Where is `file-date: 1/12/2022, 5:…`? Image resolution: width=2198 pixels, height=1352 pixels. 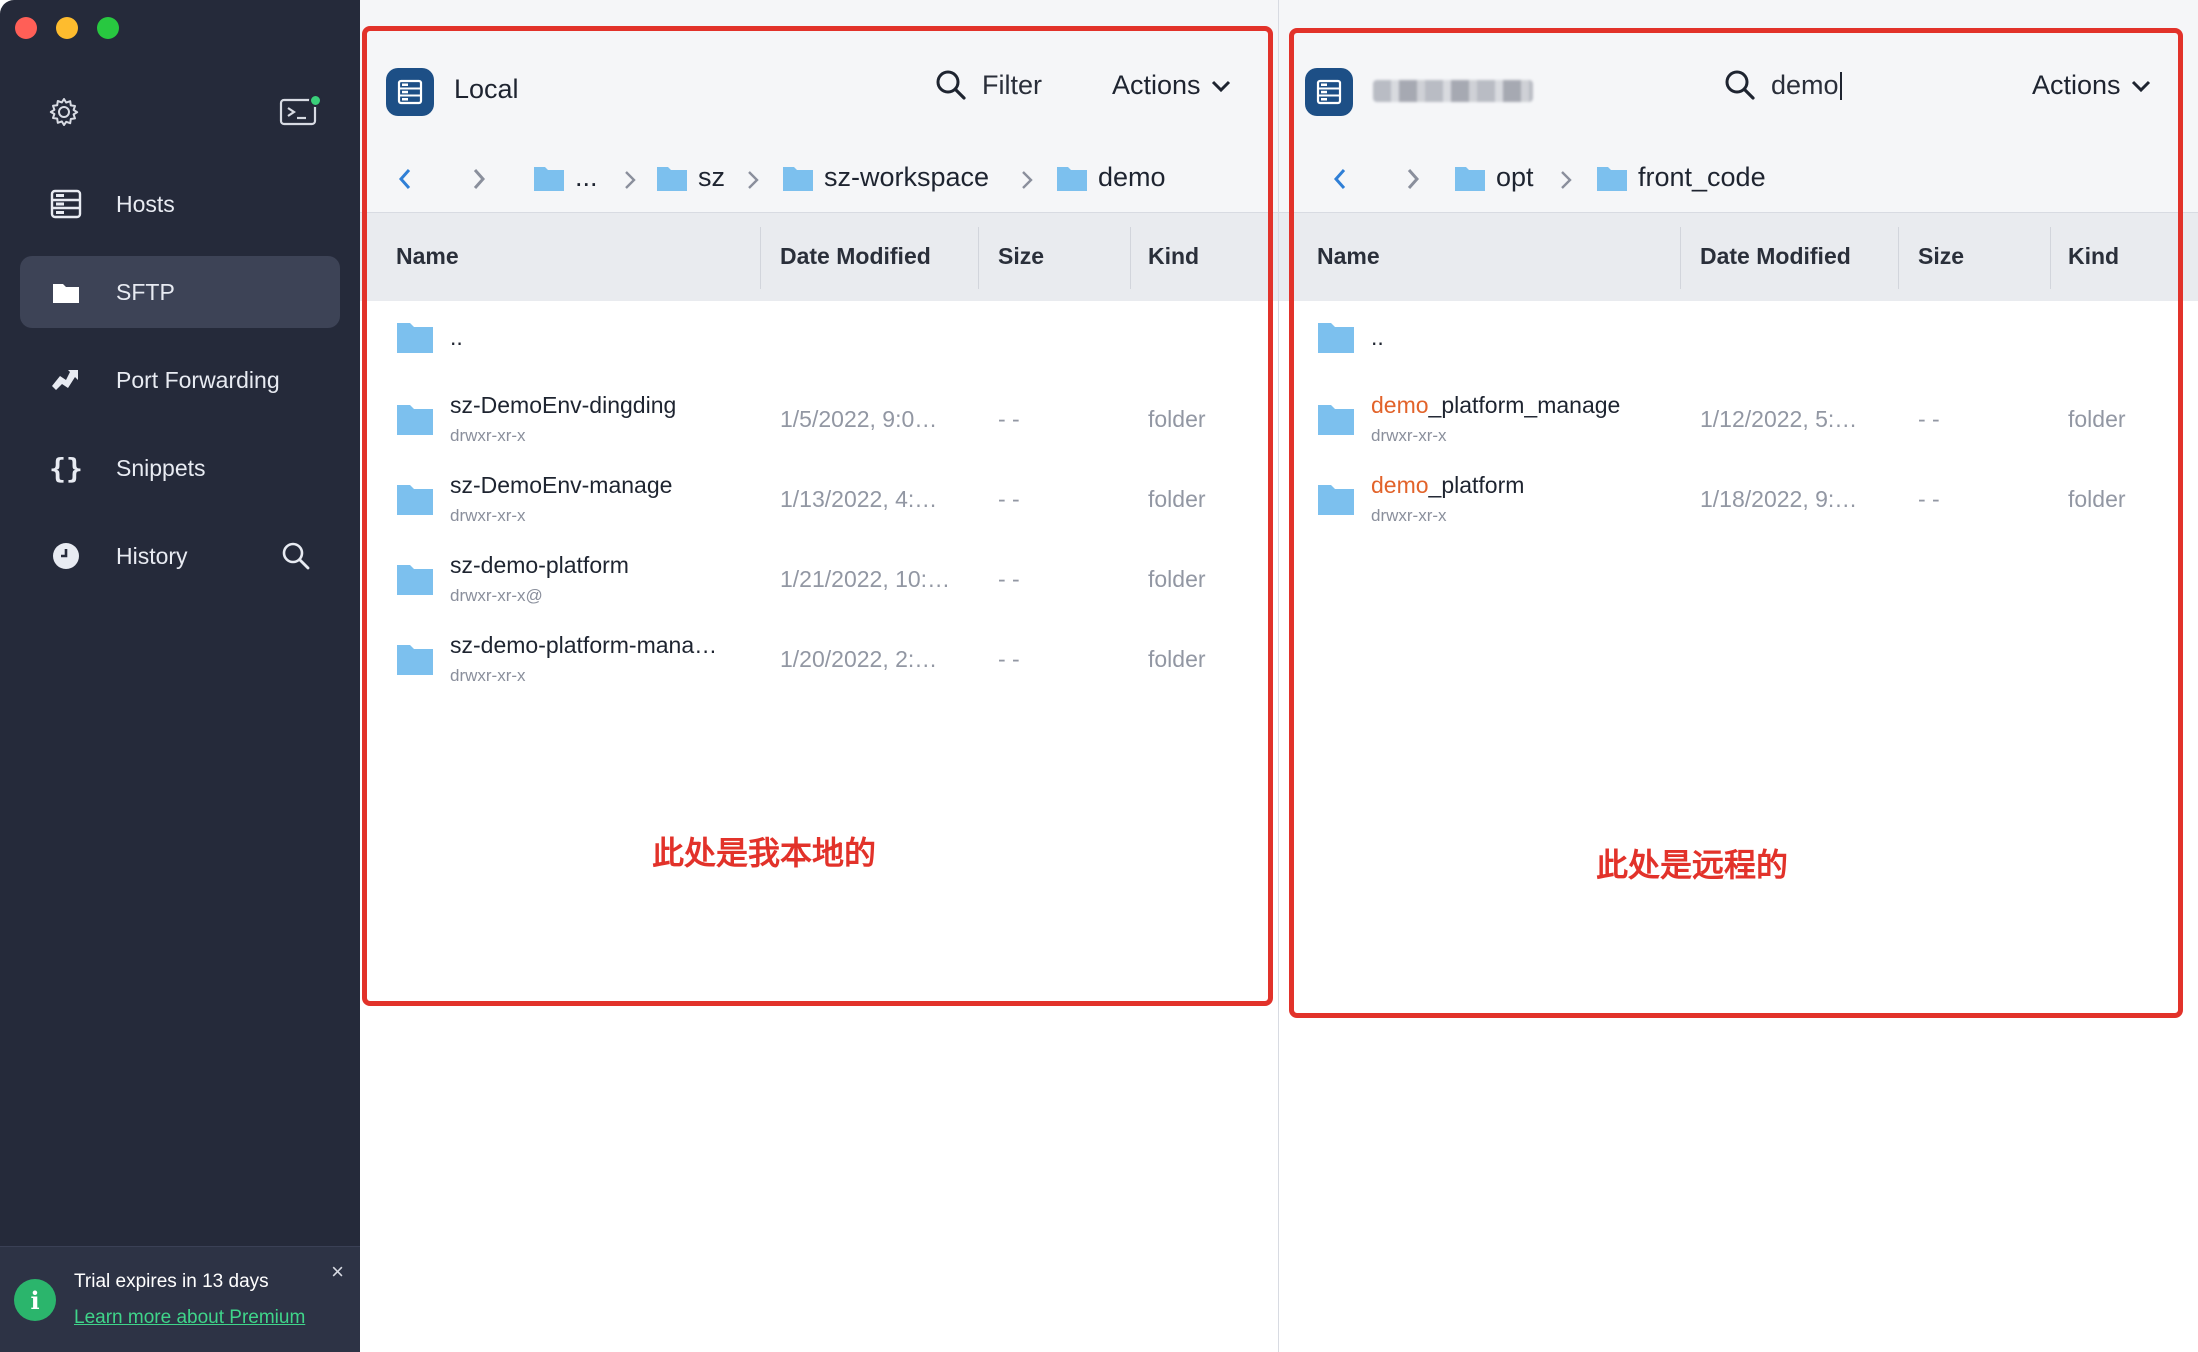
file-date: 1/12/2022, 5:… is located at coordinates (1779, 419).